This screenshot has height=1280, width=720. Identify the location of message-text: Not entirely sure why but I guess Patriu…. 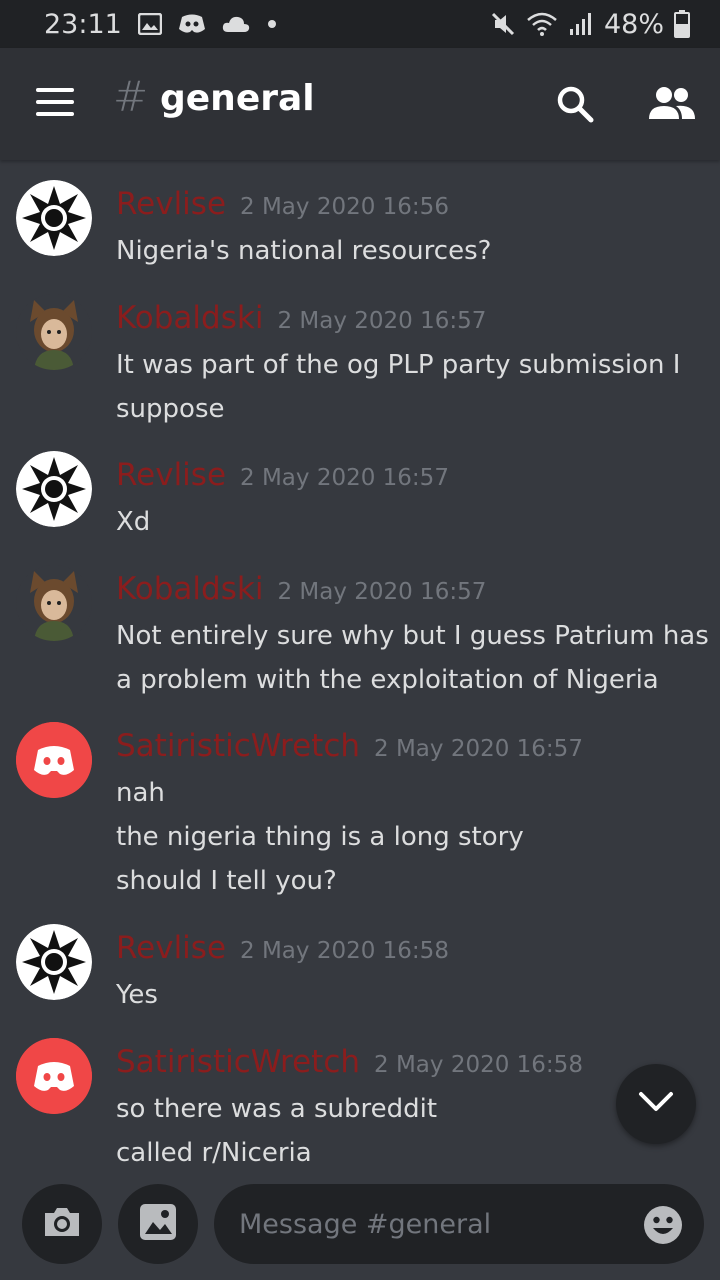
(412, 636).